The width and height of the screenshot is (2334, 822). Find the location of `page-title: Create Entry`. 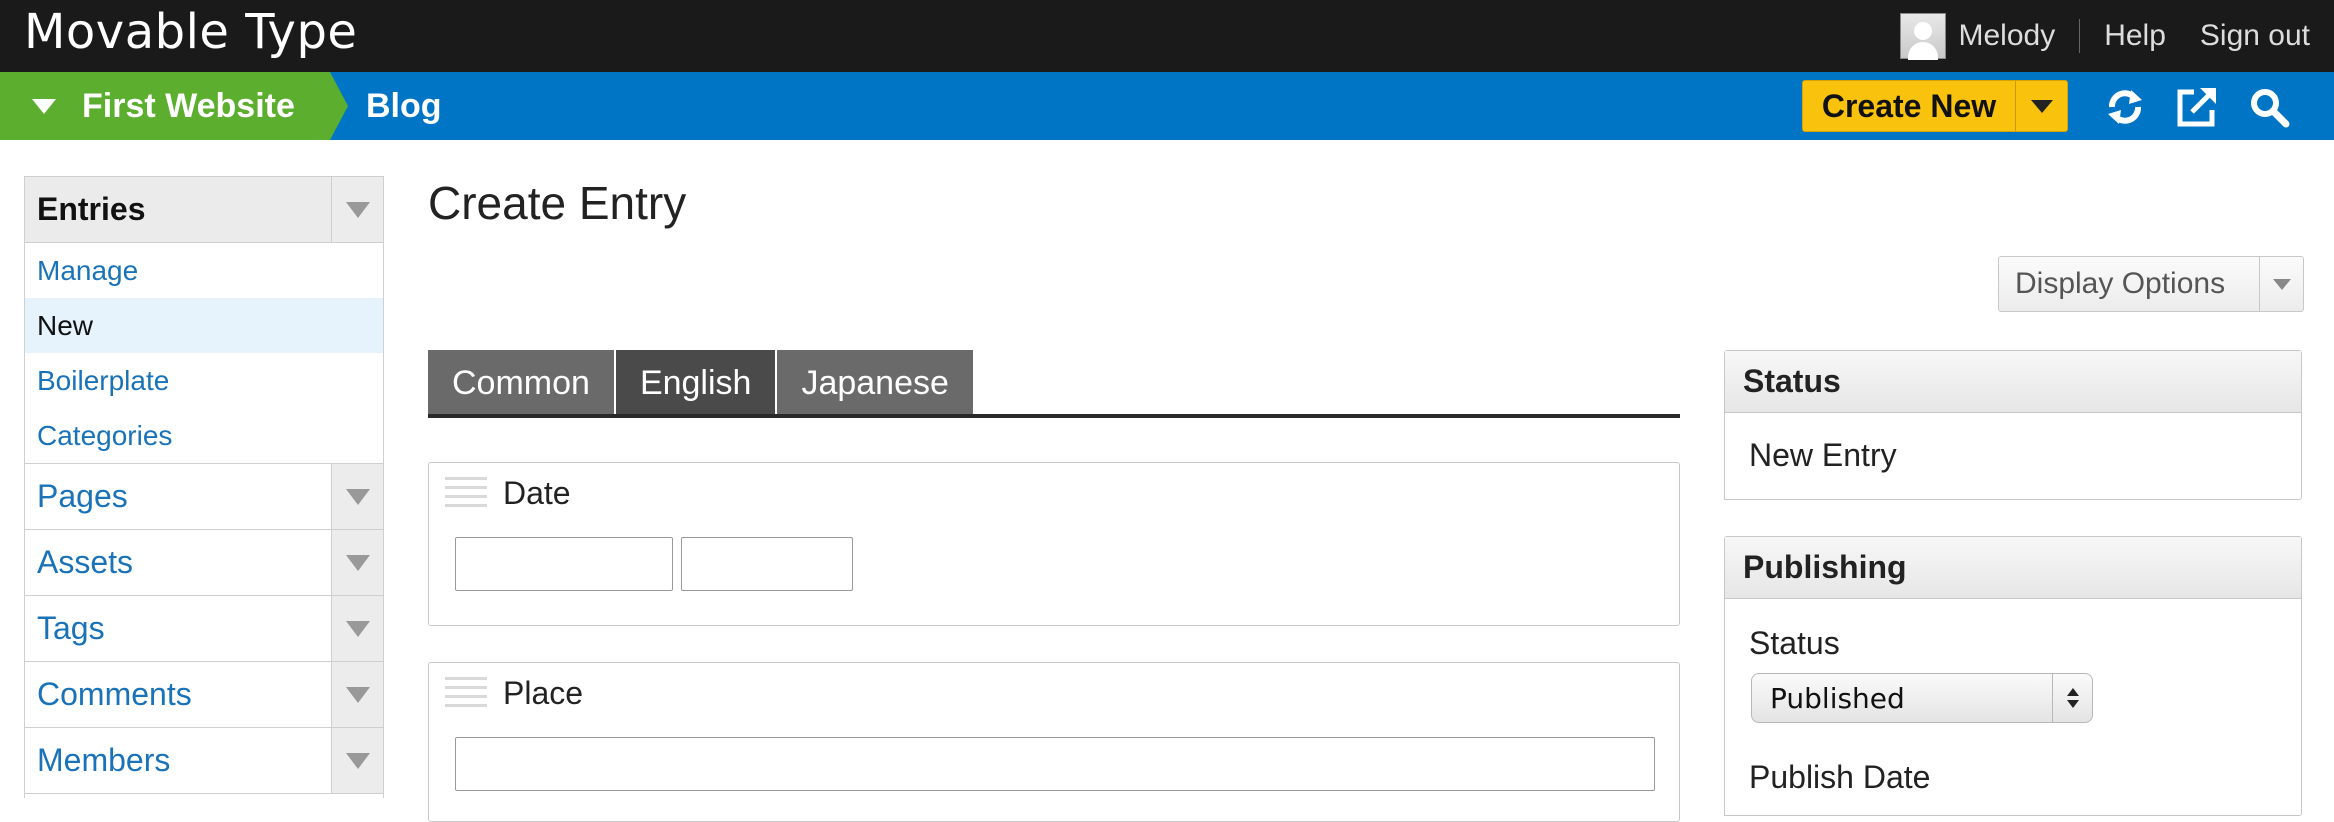

page-title: Create Entry is located at coordinates (557, 203).